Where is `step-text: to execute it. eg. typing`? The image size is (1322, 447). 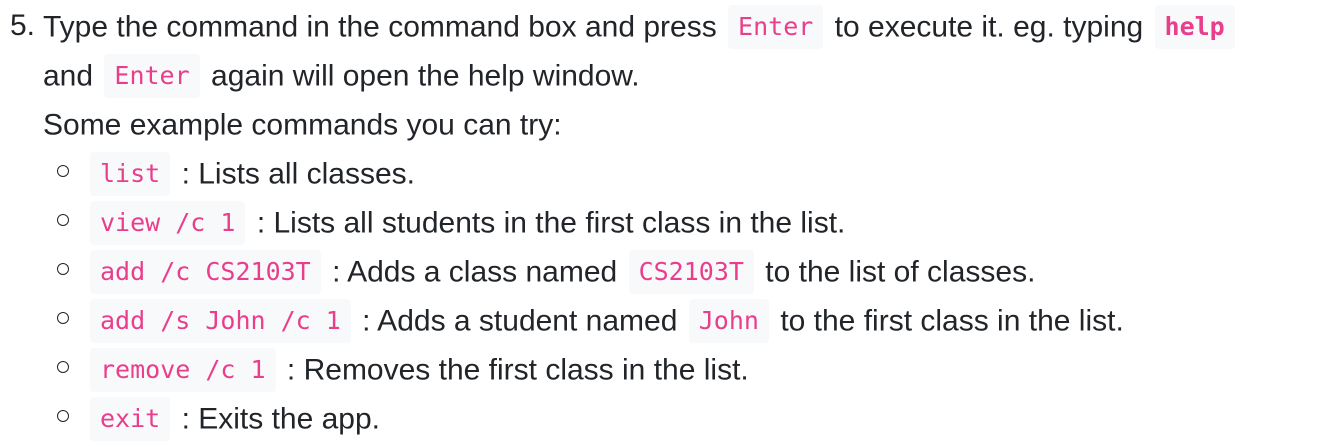 step-text: to execute it. eg. typing is located at coordinates (989, 27).